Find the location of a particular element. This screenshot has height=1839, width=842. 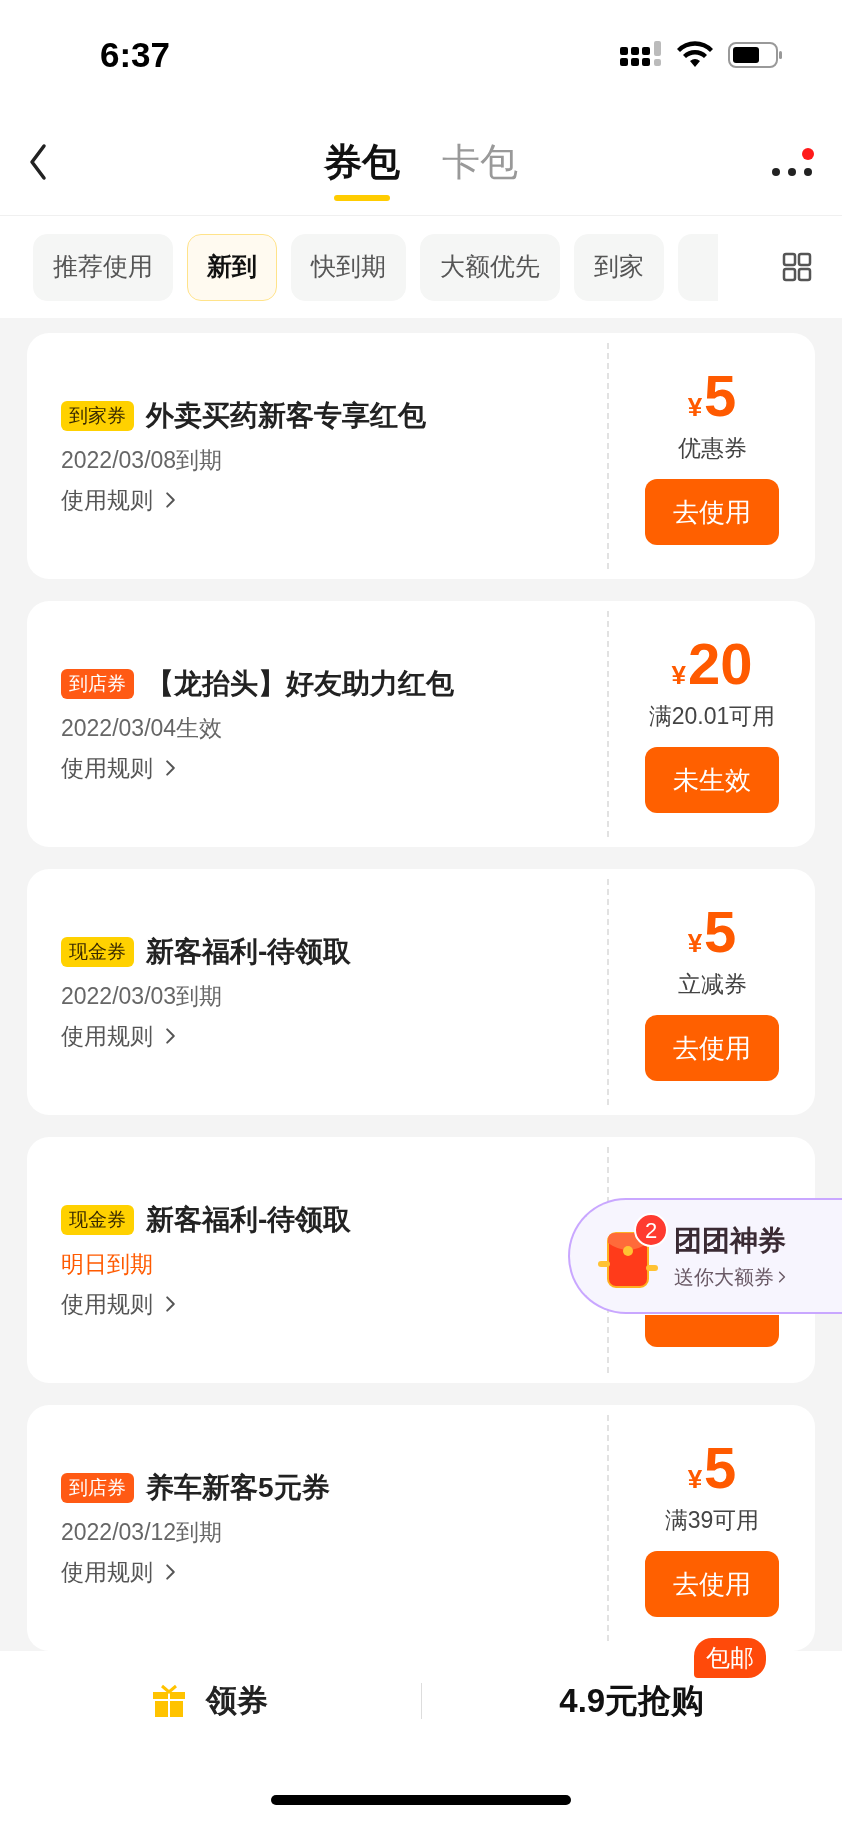

coupon-date: 2022/03/03到期 is located at coordinates (142, 996).